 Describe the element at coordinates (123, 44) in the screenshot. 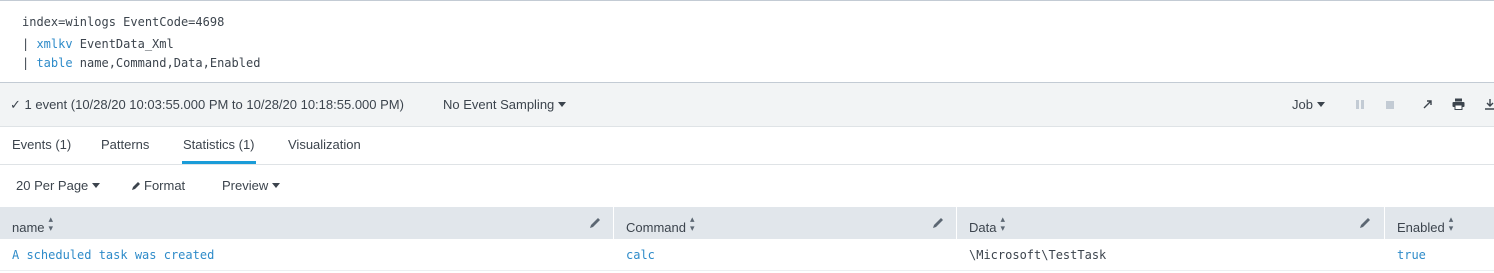

I see `search-command-args: EventData_Xml` at that location.